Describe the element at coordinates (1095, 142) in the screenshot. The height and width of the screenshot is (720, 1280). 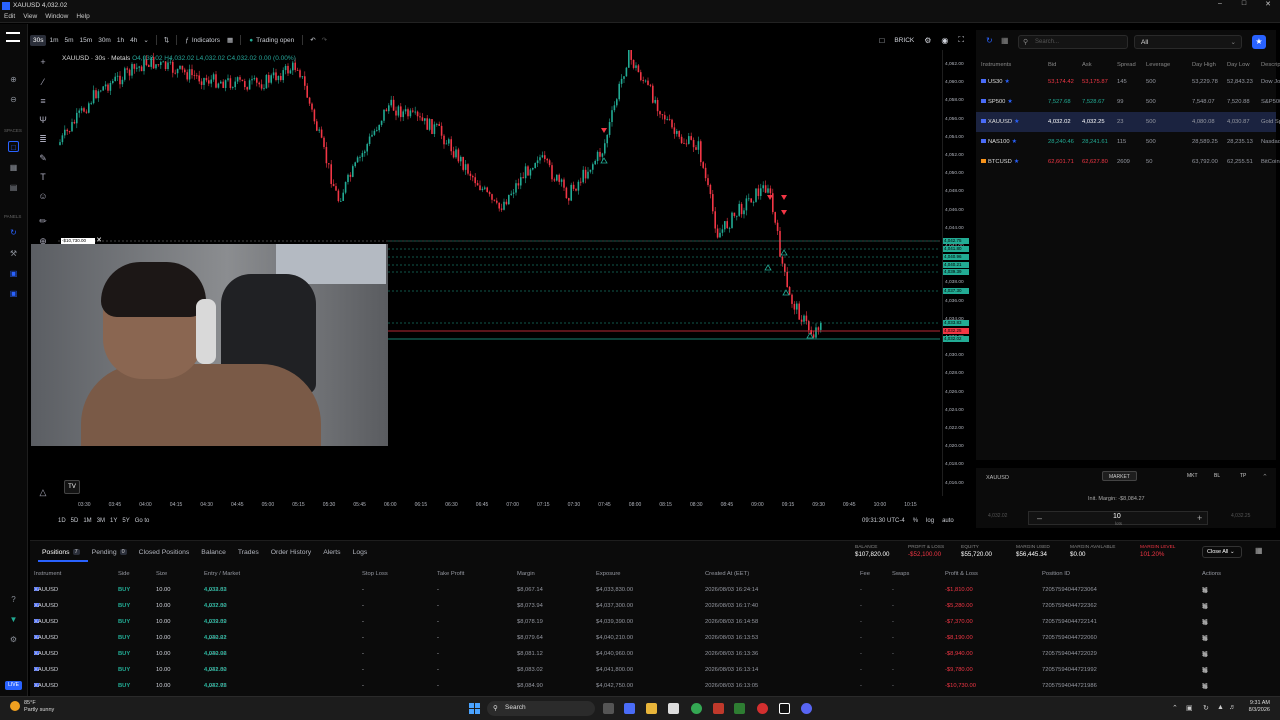
I see `ask-cell: 28,241.61` at that location.